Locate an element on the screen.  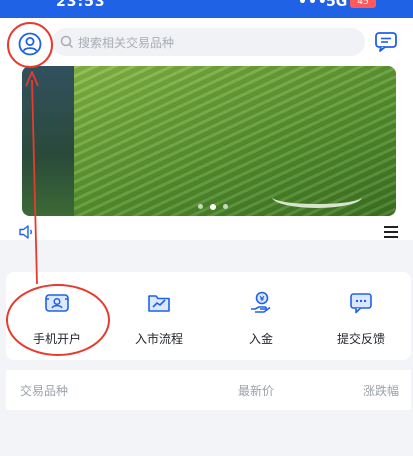
annotation-arrow is located at coordinates (32, 178).